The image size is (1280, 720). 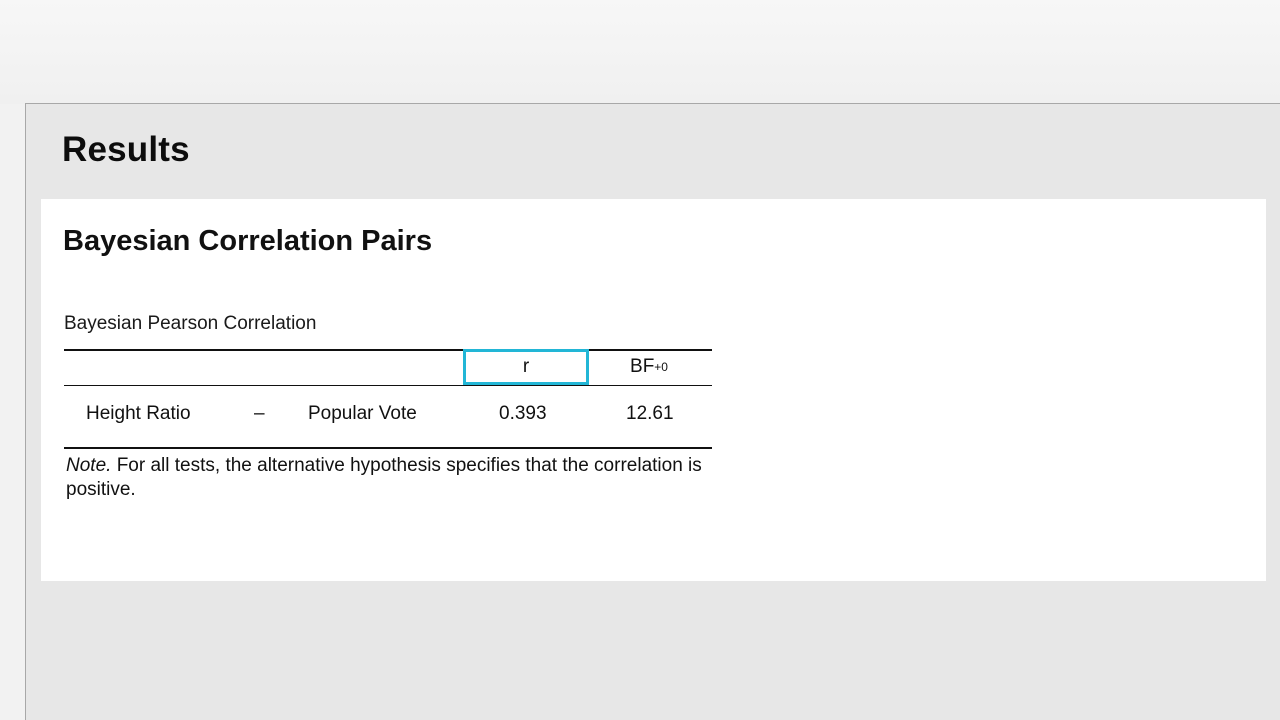 I want to click on analysis-title: Bayesian Correlation Pairs, so click(x=247, y=241).